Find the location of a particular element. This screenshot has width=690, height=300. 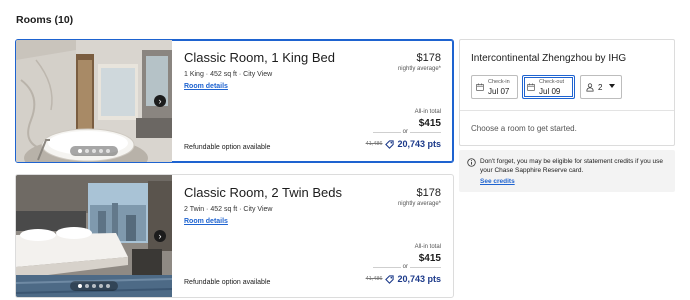

choose-room-prompt: Choose a room to get started. is located at coordinates (524, 128).